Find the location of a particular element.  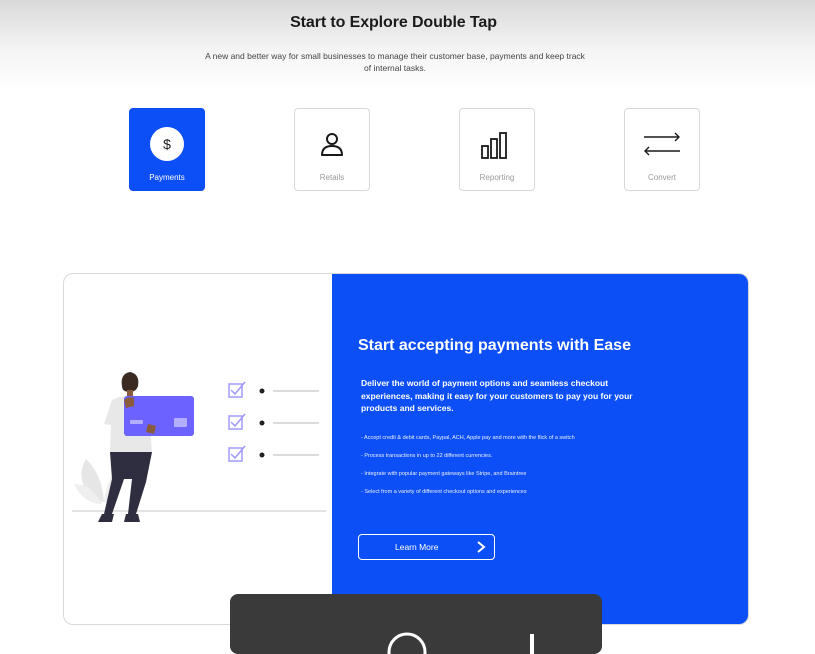

learn-more-label: Learn More is located at coordinates (417, 547).